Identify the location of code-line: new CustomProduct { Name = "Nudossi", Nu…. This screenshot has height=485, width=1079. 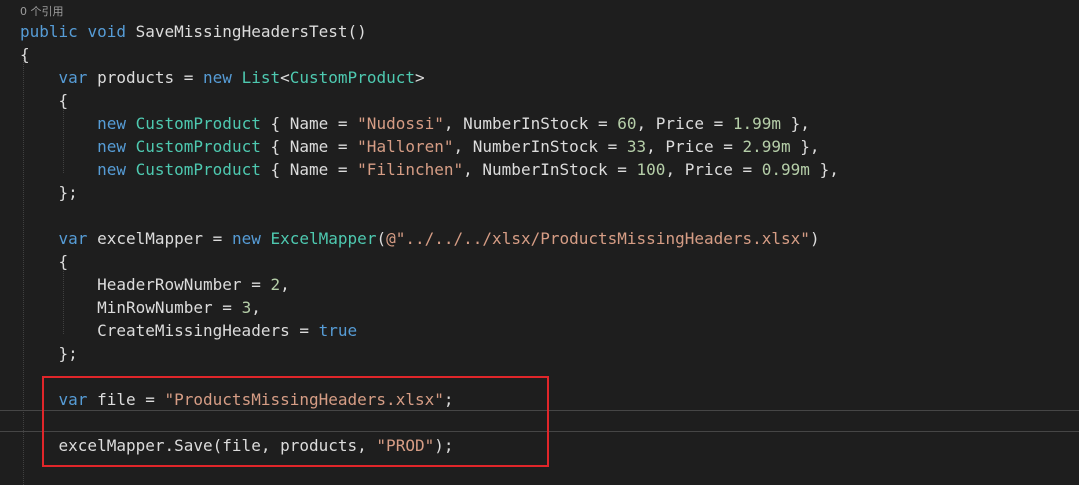
(415, 123).